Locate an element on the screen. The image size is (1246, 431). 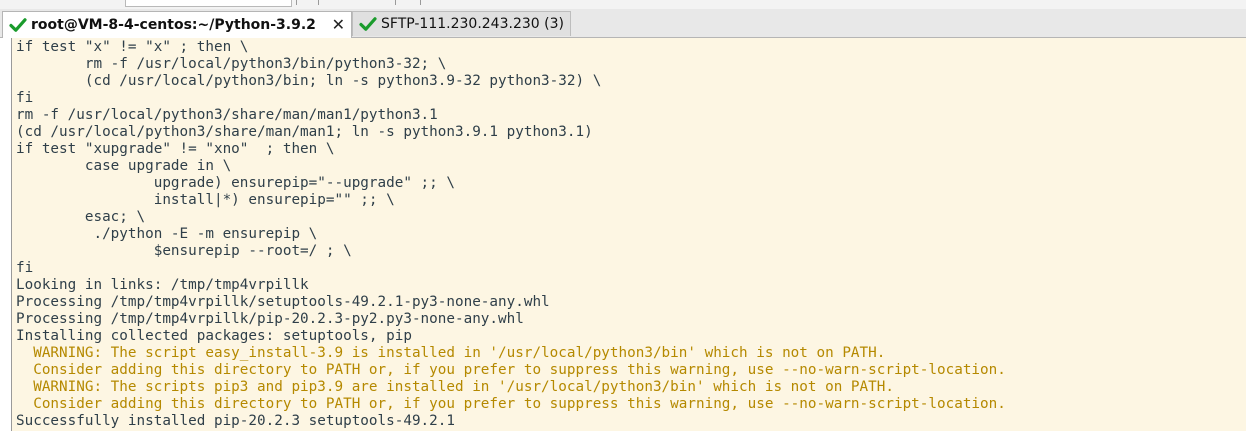
toolbar-address-field is located at coordinates (208, 3).